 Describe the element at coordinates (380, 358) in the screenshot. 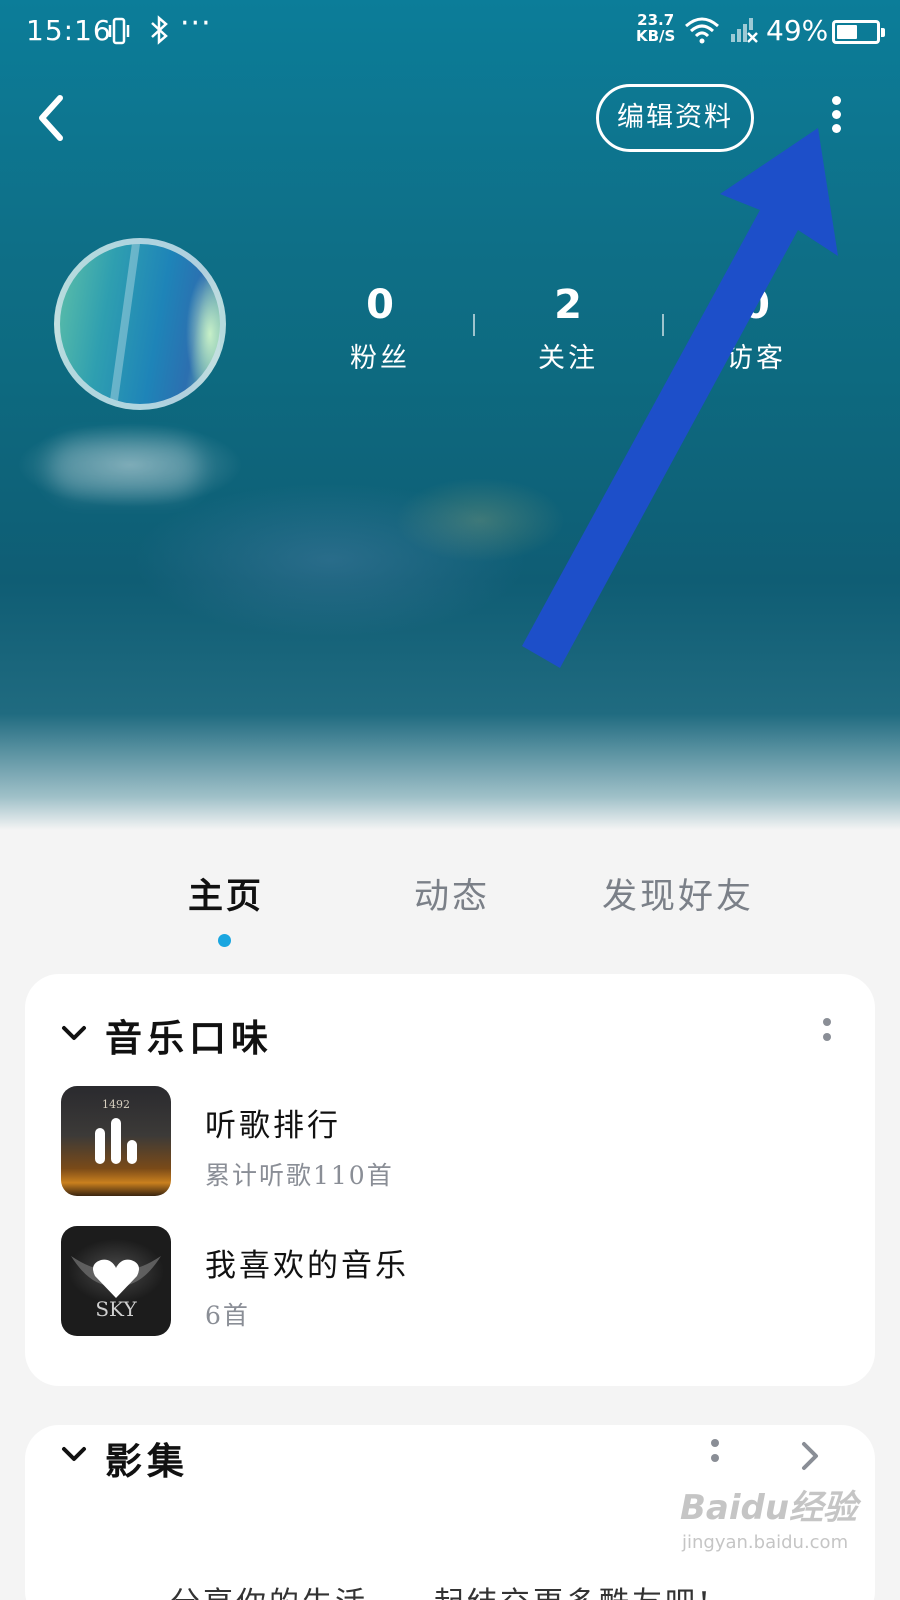

I see `stat-fans-label: 粉丝` at that location.